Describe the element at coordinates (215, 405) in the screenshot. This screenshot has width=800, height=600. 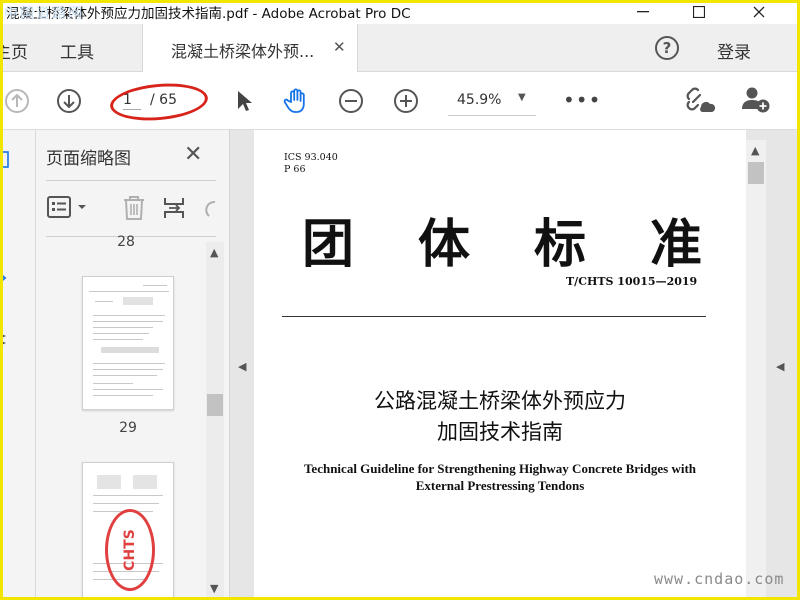
I see `thumbnail-scroll-thumb` at that location.